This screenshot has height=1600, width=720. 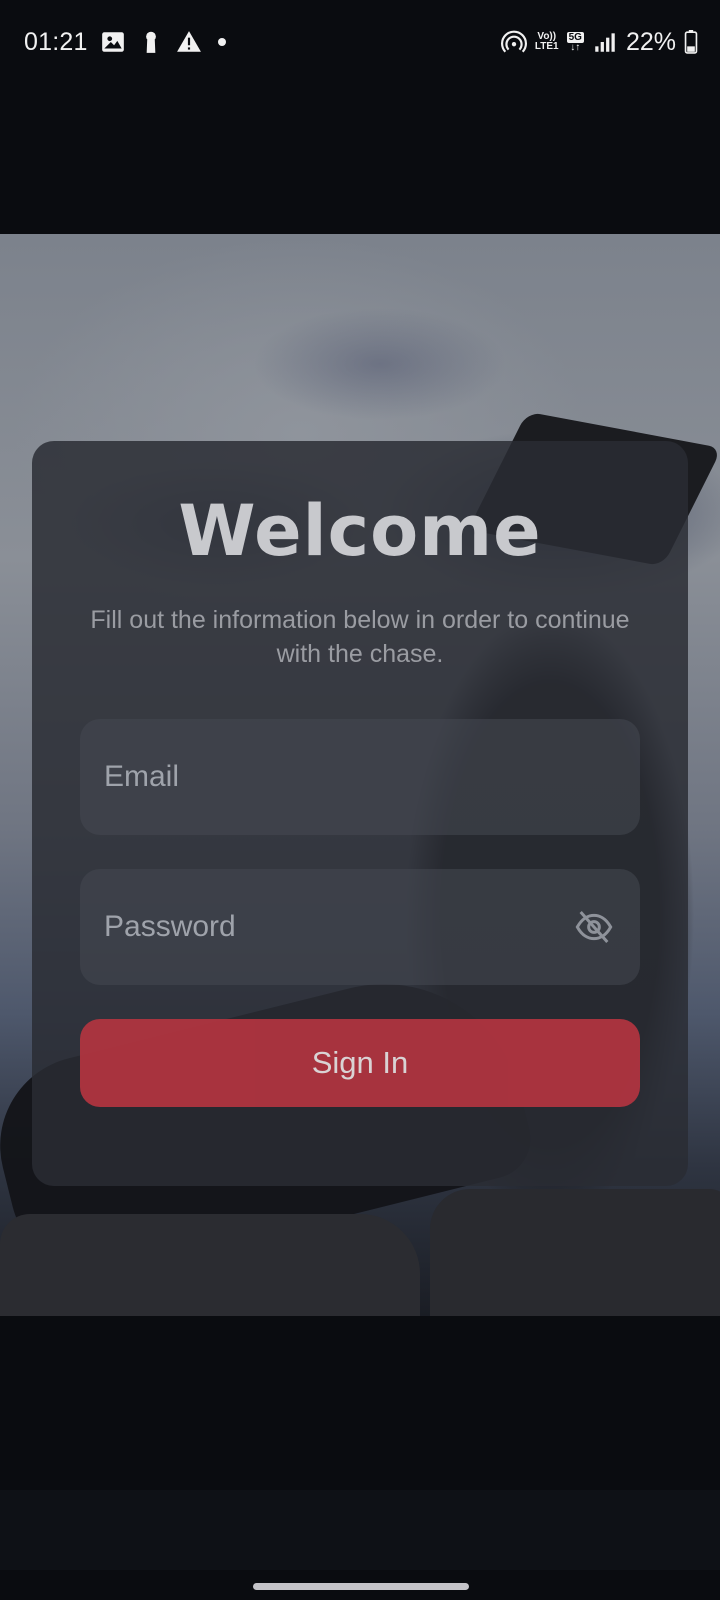 I want to click on status-time: 01:21, so click(x=56, y=42).